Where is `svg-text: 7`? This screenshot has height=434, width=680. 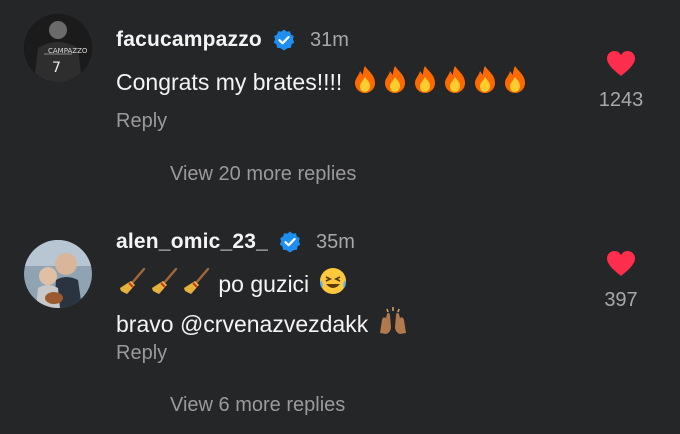
svg-text: 7 is located at coordinates (56, 68).